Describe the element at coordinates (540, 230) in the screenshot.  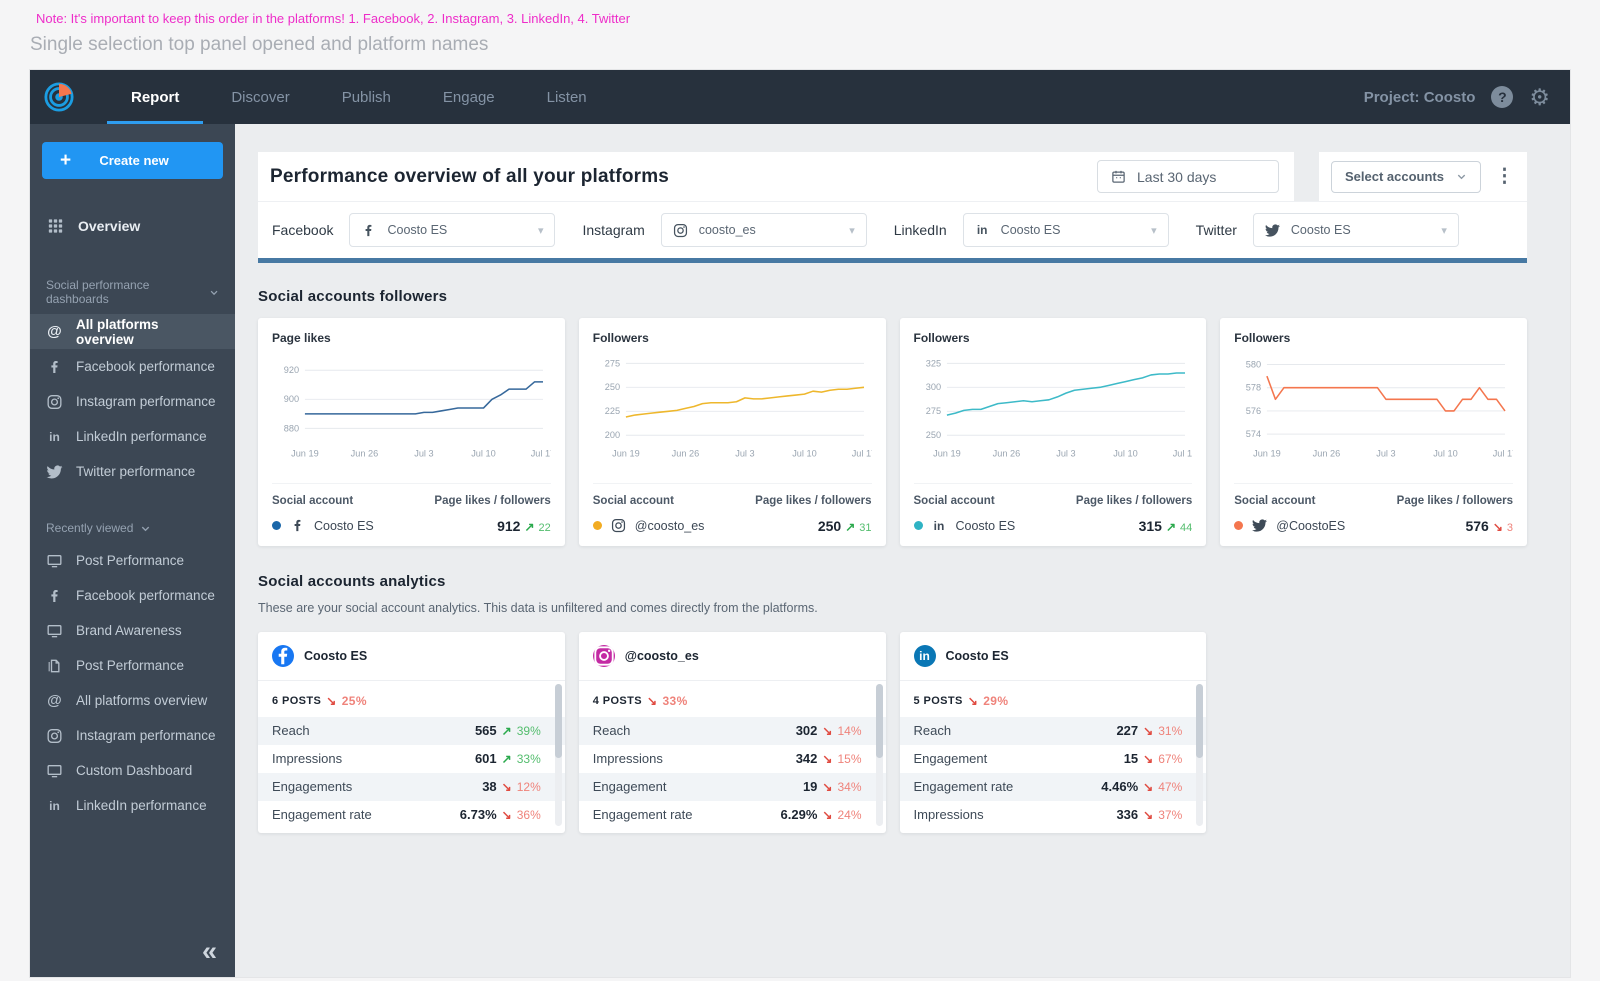
I see `dropdown-arrow-icon: ▾` at that location.